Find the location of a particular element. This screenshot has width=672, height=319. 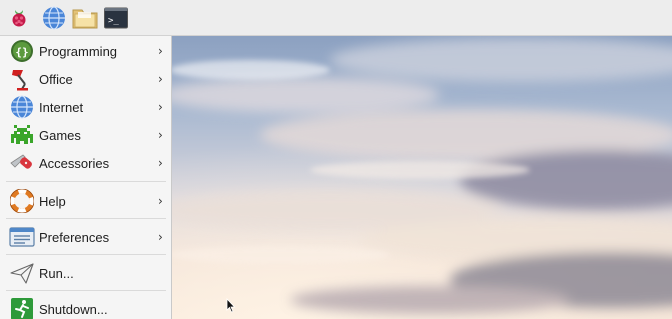

menu-item-internet: Internet › is located at coordinates (85, 107).